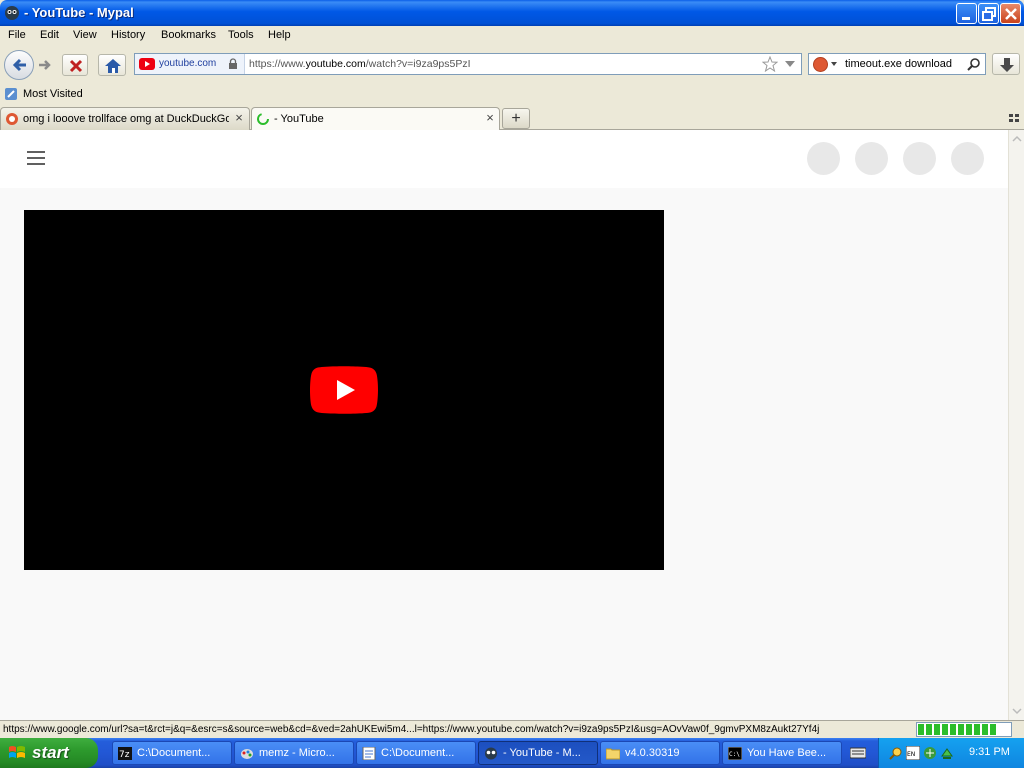  I want to click on stop-icon, so click(76, 66).